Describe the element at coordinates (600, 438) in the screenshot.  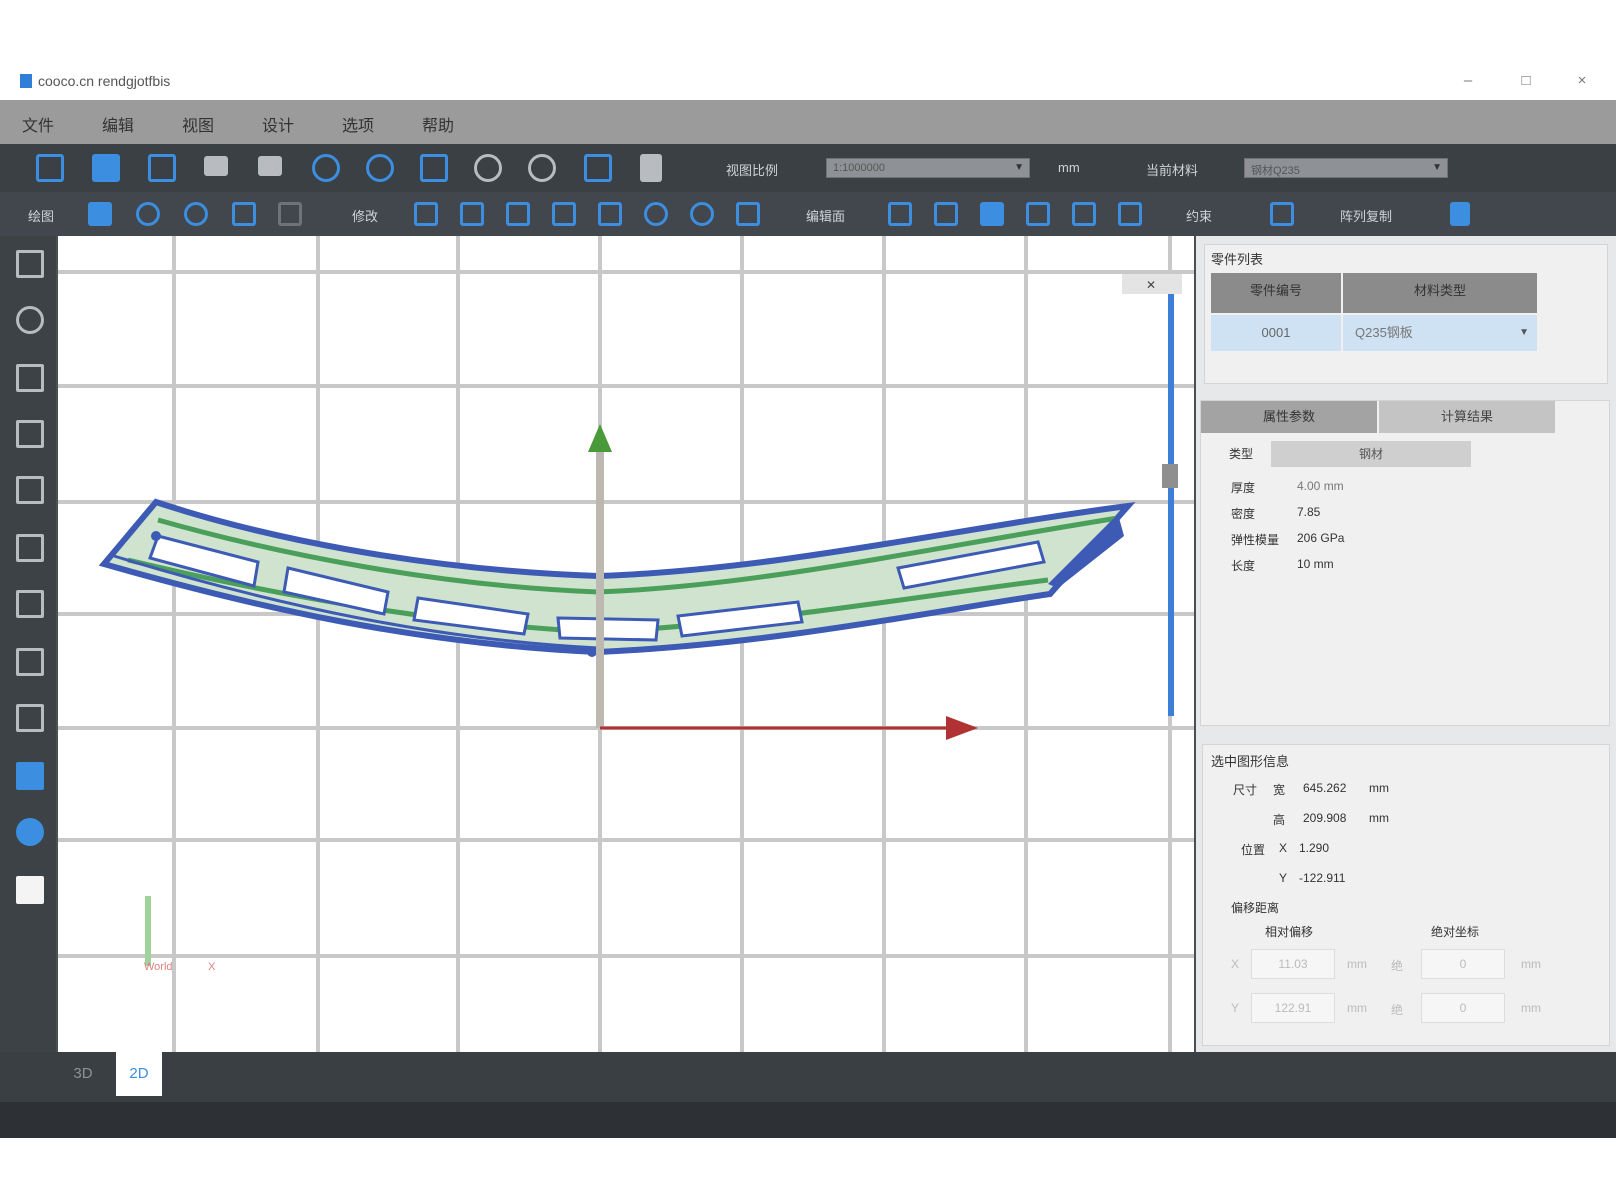
I see `y-axis-arrow-icon` at that location.